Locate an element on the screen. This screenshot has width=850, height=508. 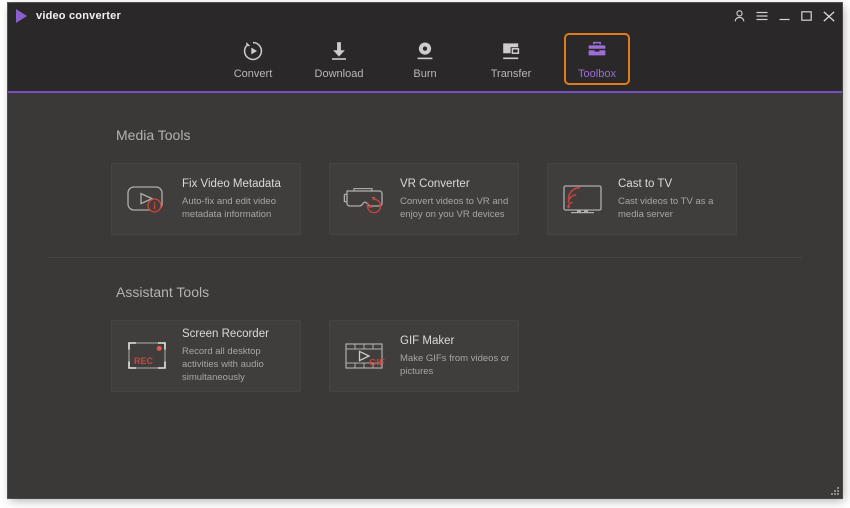
title-bar: video converter is located at coordinates (425, 16).